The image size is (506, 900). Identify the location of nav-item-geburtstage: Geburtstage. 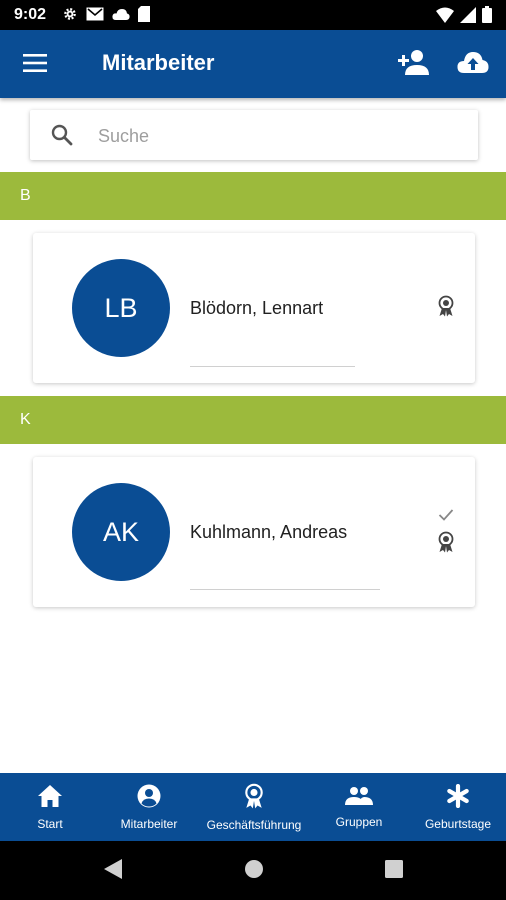
(458, 807).